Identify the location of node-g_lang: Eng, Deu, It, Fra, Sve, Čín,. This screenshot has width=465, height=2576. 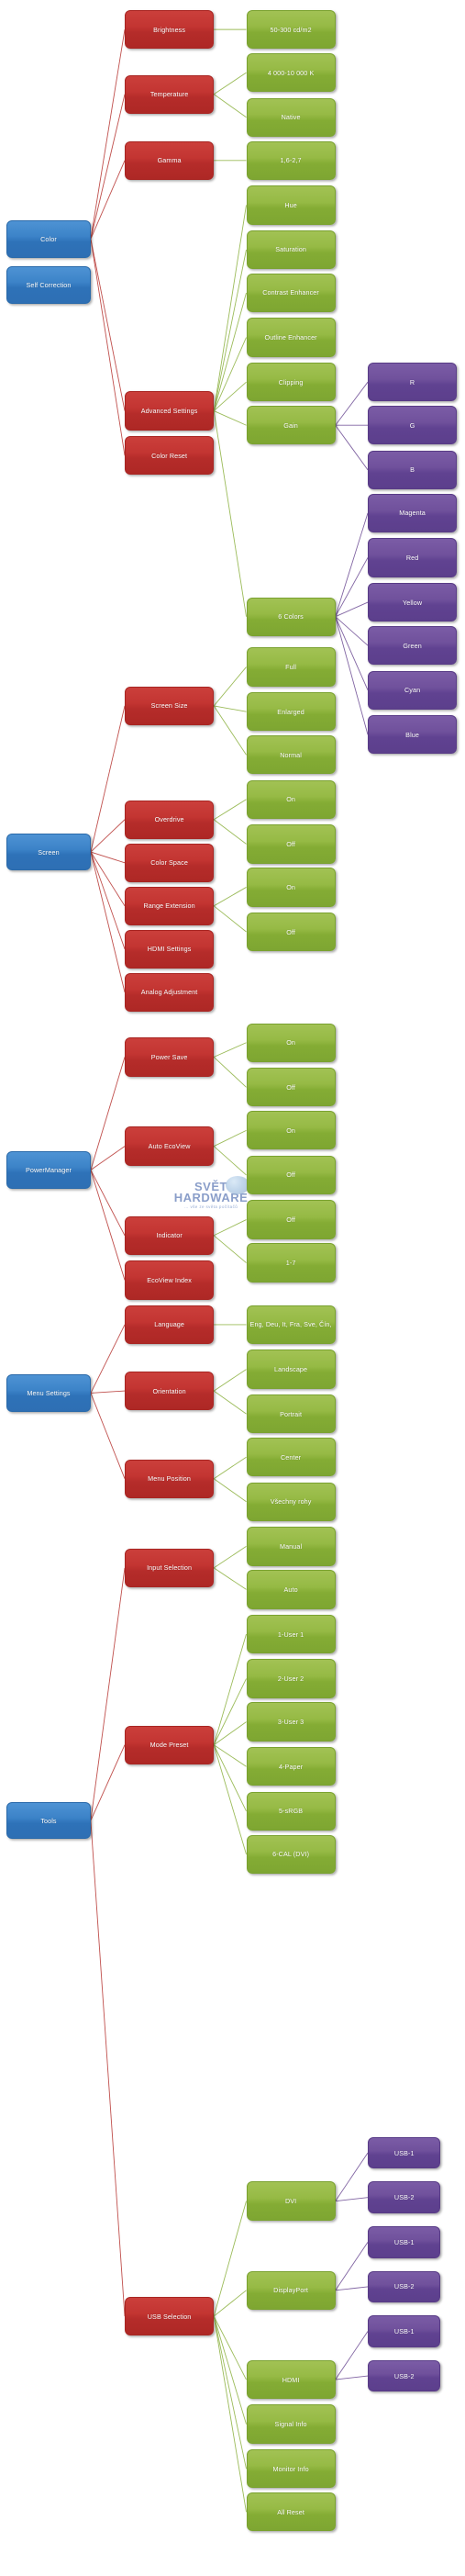
(291, 1325).